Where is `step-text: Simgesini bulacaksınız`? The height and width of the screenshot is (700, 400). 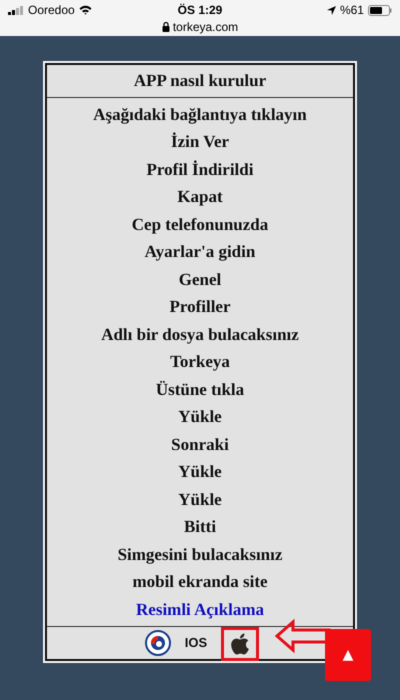
step-text: Simgesini bulacaksınız is located at coordinates (200, 554).